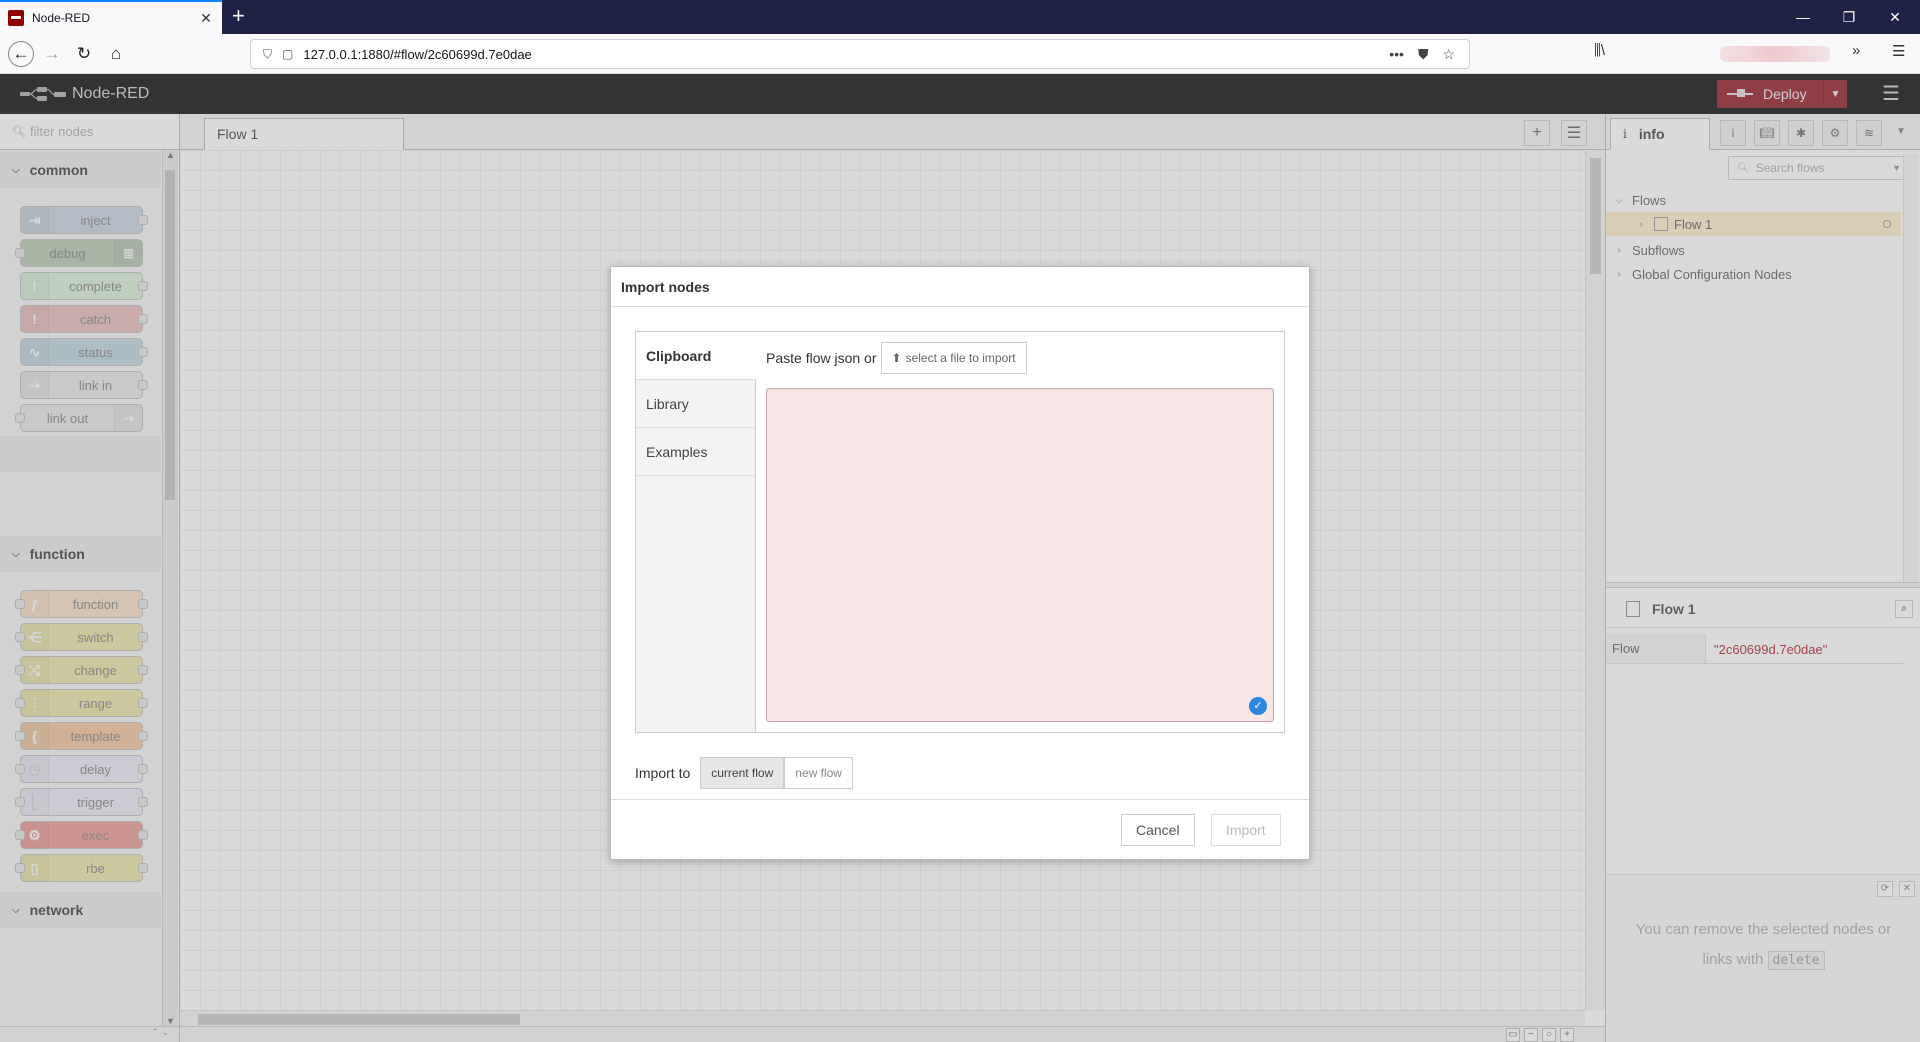  What do you see at coordinates (111, 17) in the screenshot?
I see `browser-tab: Node-RED ✕` at bounding box center [111, 17].